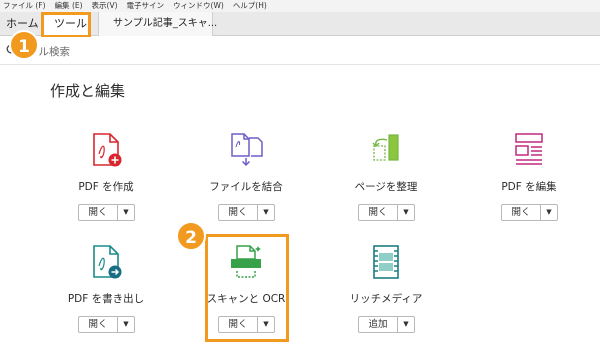  What do you see at coordinates (191, 236) in the screenshot?
I see `step-2-callout: 2` at bounding box center [191, 236].